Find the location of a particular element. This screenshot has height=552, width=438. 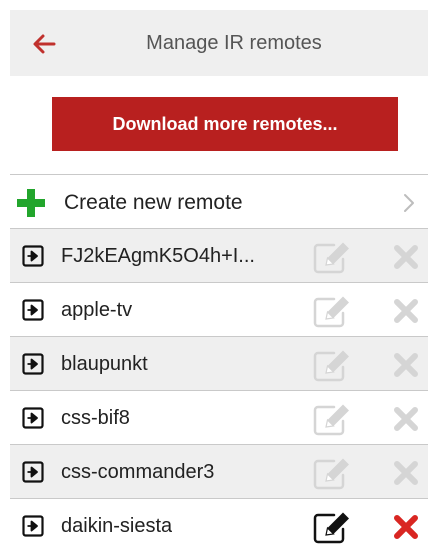

remote-row: blaupunkt is located at coordinates (219, 363).